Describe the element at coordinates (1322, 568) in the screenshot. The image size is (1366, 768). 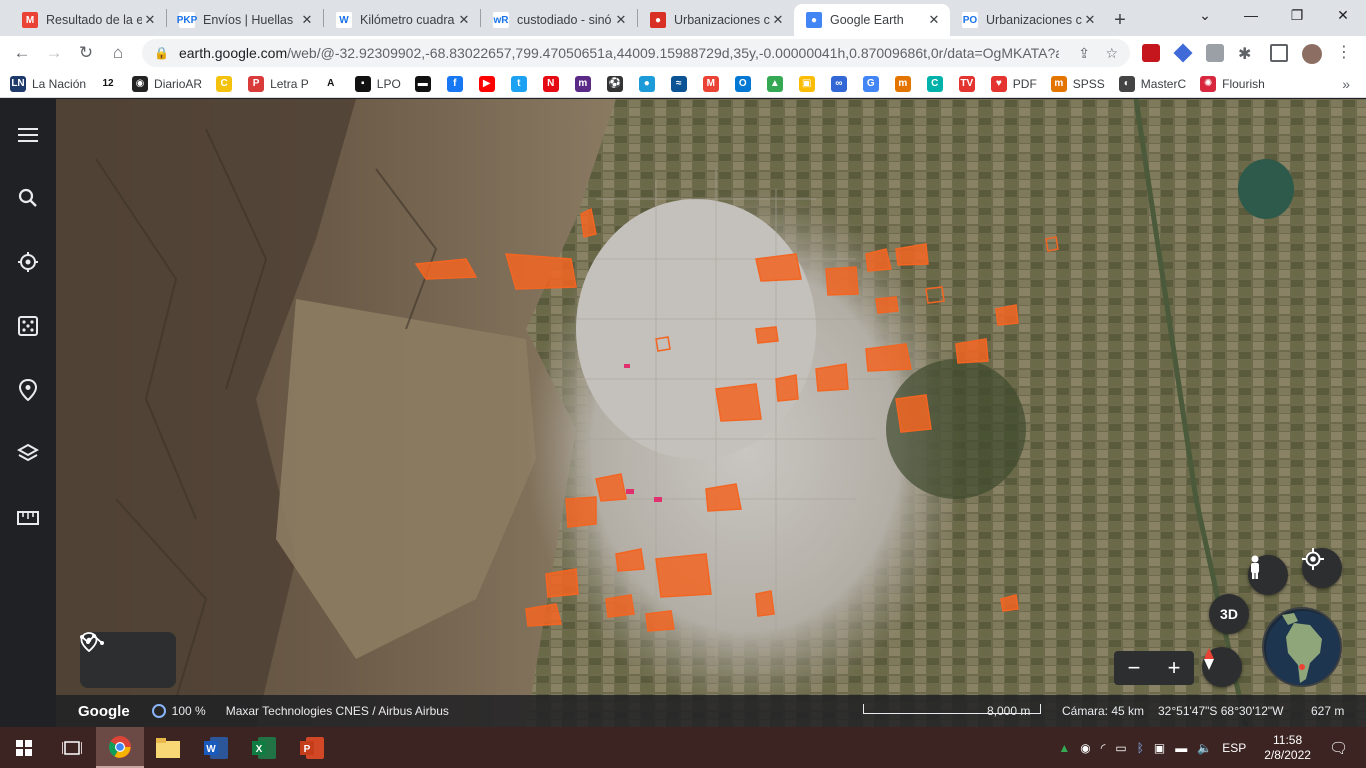
I see `my-location-icon` at that location.